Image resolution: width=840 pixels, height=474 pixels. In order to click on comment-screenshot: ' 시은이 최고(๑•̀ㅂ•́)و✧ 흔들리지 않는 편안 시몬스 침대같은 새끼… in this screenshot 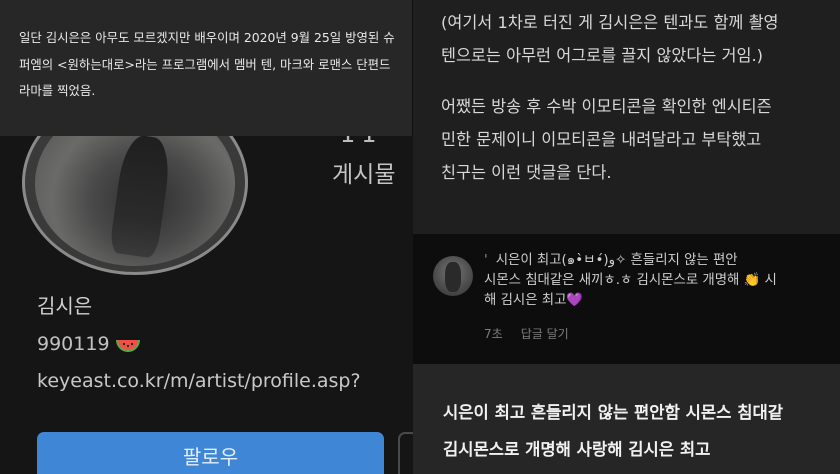, I will do `click(626, 299)`.